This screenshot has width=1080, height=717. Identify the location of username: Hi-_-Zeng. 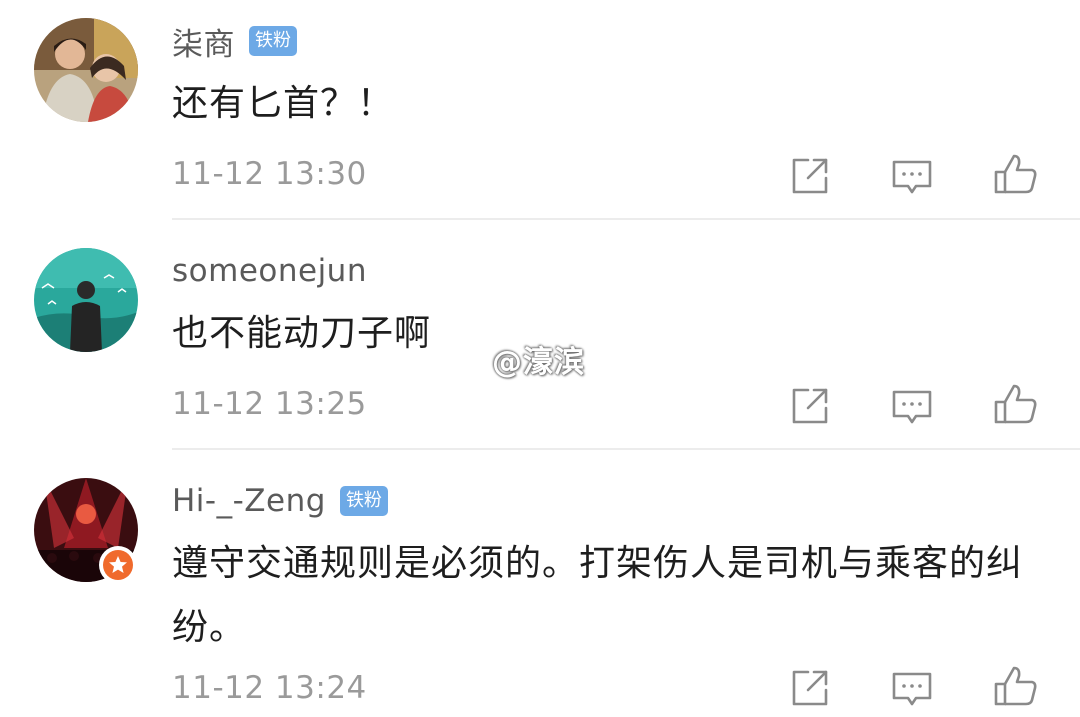
(249, 501).